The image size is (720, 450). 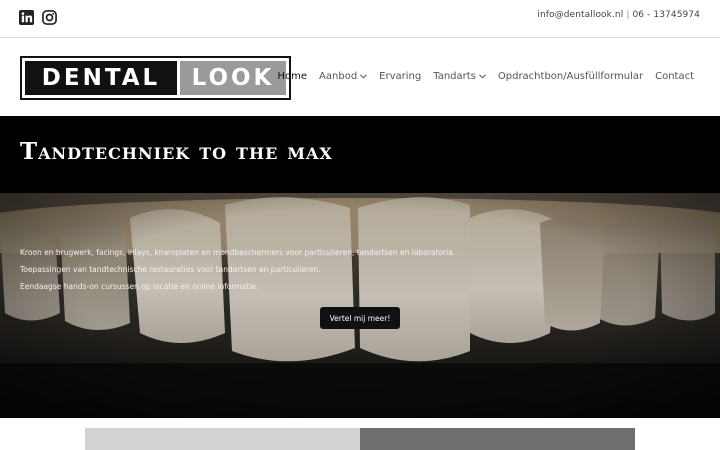 I want to click on nav-item-contact: Contact, so click(x=674, y=76).